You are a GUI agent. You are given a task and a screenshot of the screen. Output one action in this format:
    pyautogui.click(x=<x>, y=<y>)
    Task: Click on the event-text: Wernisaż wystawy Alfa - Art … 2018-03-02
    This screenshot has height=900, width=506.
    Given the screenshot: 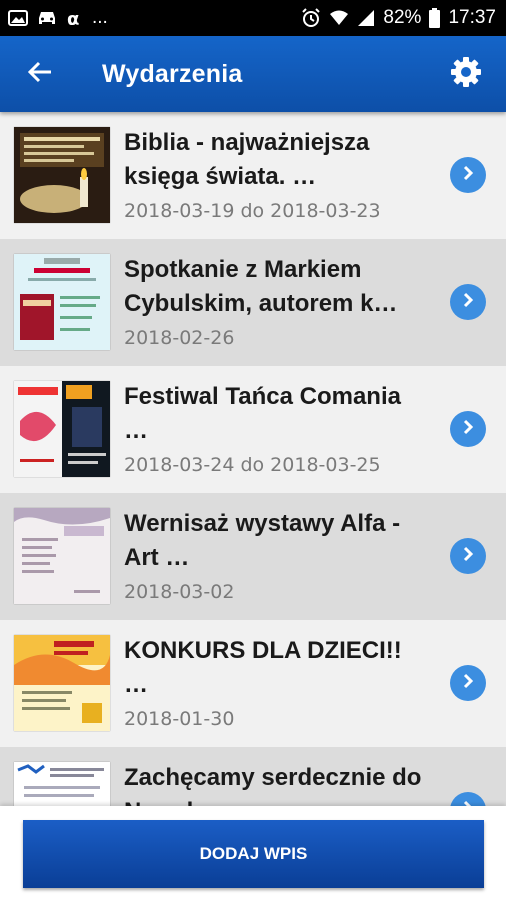 What is the action you would take?
    pyautogui.click(x=274, y=555)
    